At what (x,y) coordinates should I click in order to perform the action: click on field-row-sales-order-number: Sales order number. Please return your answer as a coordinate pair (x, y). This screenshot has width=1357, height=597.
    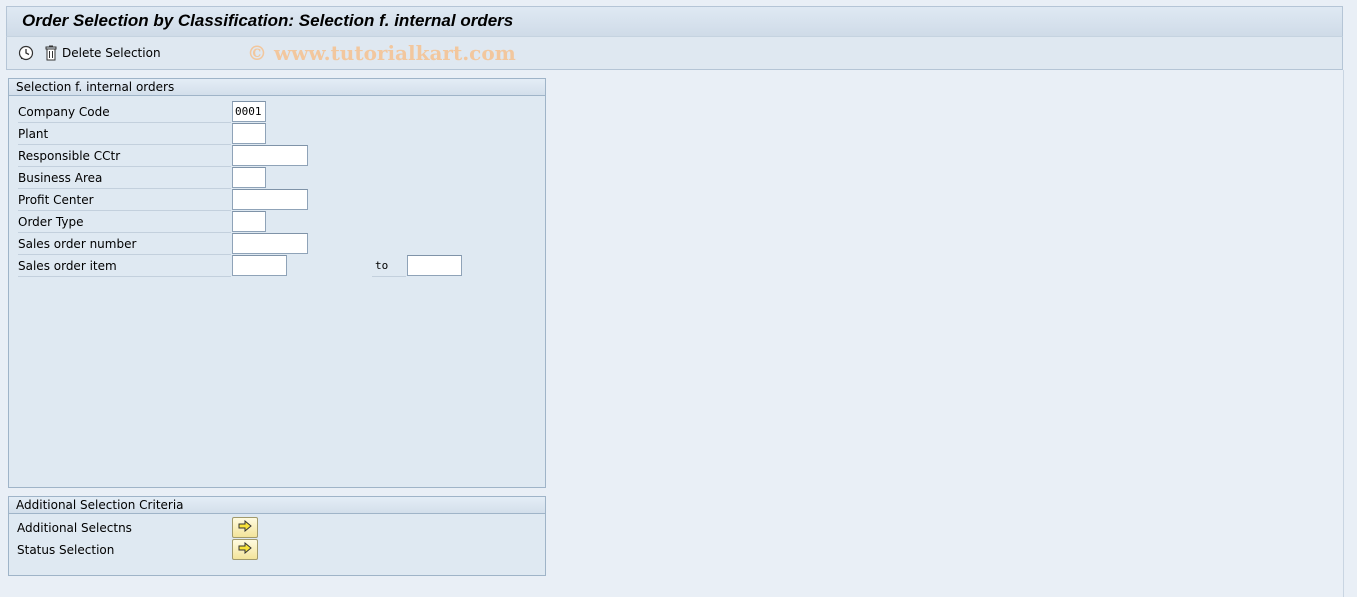
    Looking at the image, I should click on (277, 244).